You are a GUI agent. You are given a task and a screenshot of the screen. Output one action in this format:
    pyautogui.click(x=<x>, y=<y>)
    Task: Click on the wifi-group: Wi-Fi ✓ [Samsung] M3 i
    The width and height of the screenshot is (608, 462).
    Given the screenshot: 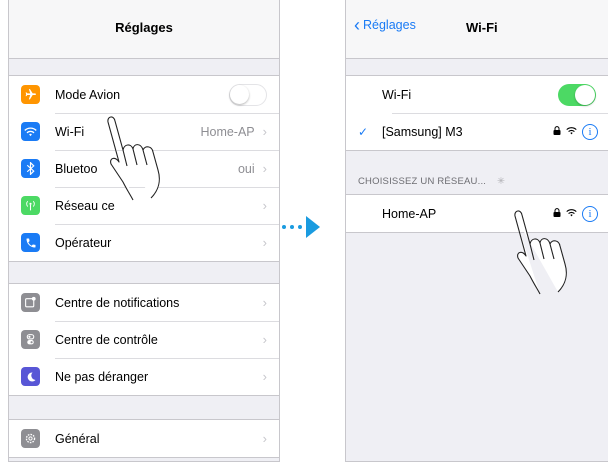 What is the action you would take?
    pyautogui.click(x=477, y=113)
    